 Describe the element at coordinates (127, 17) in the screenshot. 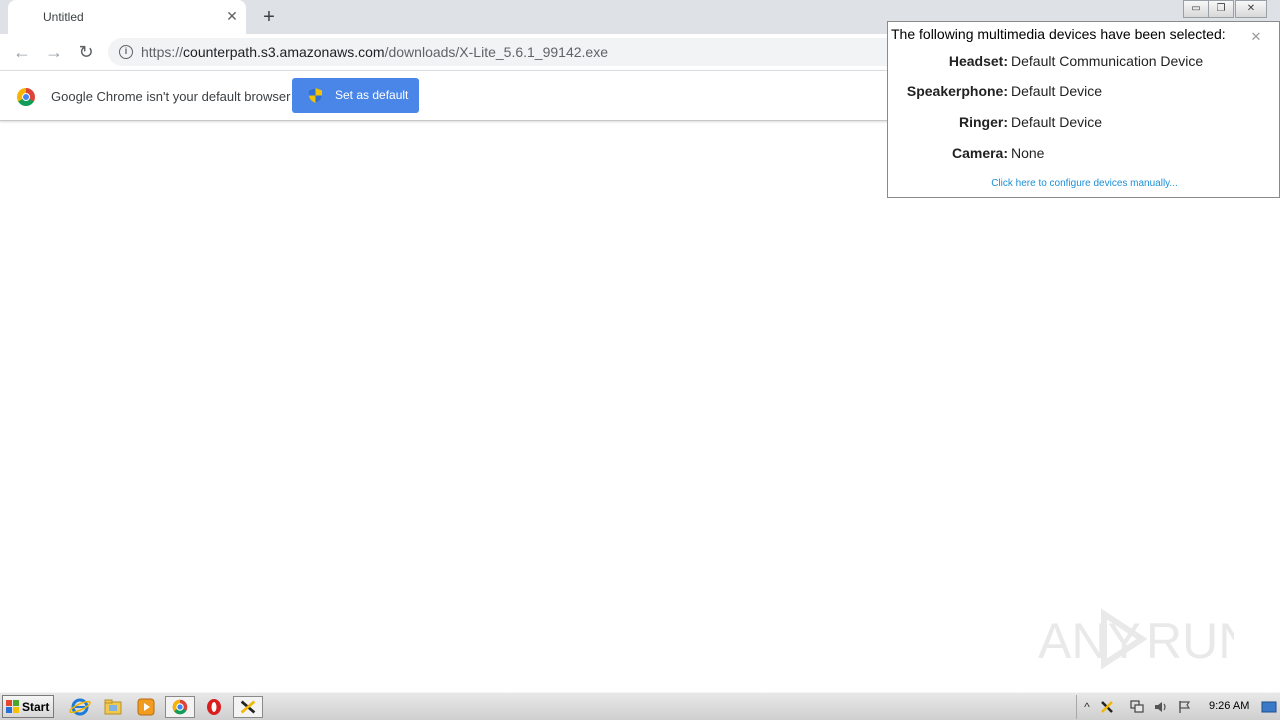

I see `browser-tab: Untitled ✕` at that location.